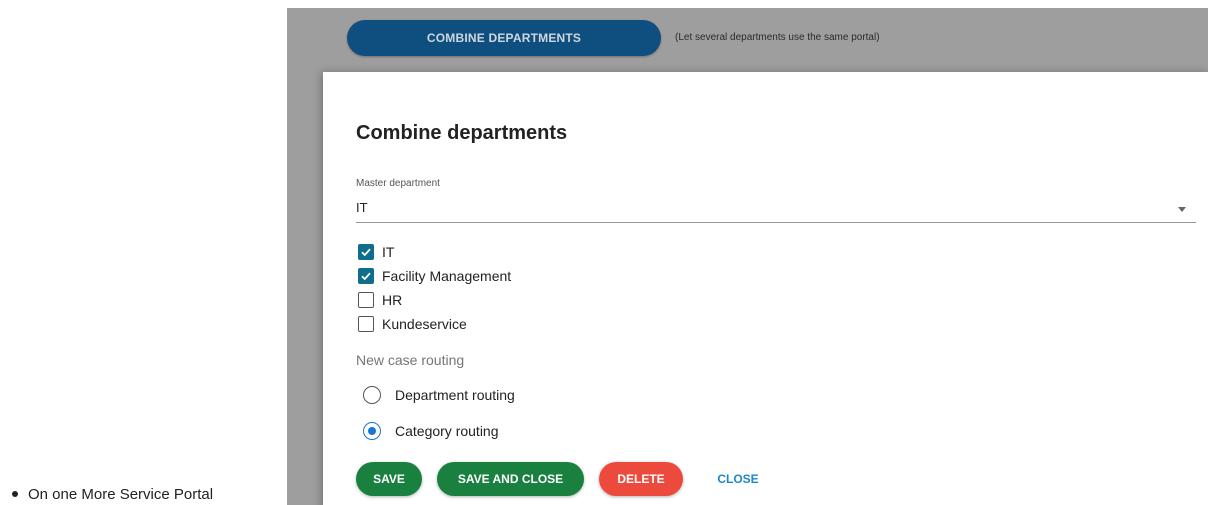 The height and width of the screenshot is (505, 1208). Describe the element at coordinates (510, 479) in the screenshot. I see `save-and-close-button: SAVE AND CLOSE` at that location.